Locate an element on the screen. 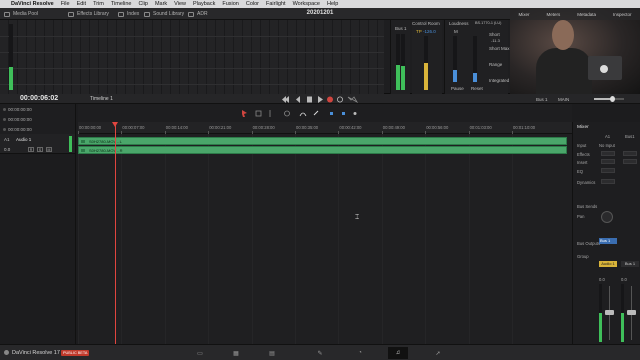 The height and width of the screenshot is (360, 640). output-bus-select: Bus 1 is located at coordinates (542, 99).